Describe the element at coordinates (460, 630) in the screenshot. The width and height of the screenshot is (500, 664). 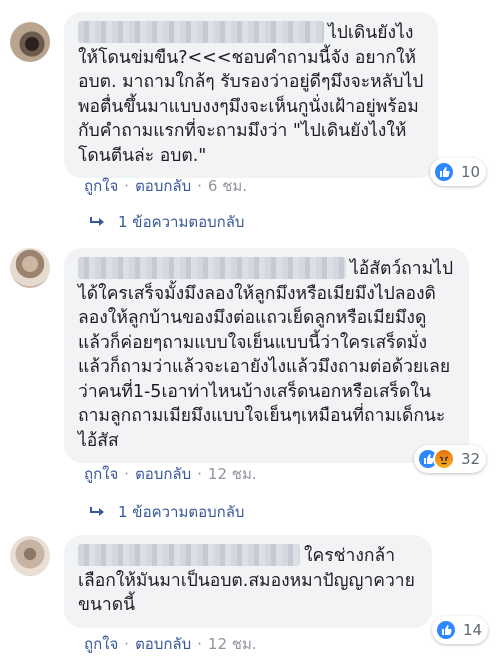
I see `reaction-summary: 14` at that location.